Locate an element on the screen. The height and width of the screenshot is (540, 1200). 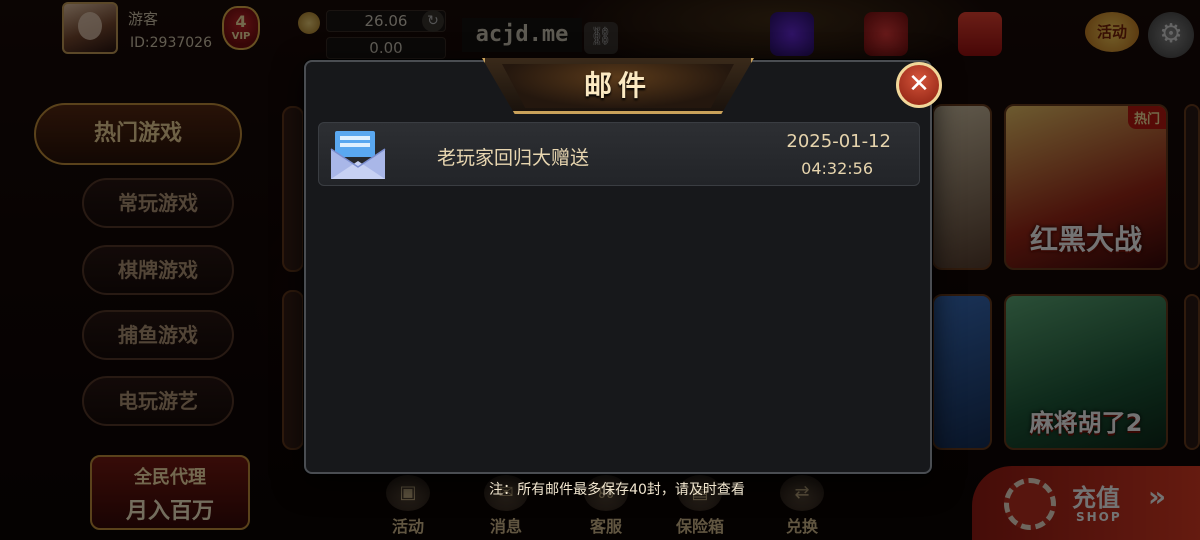
game-title: 麻将胡了2 is located at coordinates (1086, 423).